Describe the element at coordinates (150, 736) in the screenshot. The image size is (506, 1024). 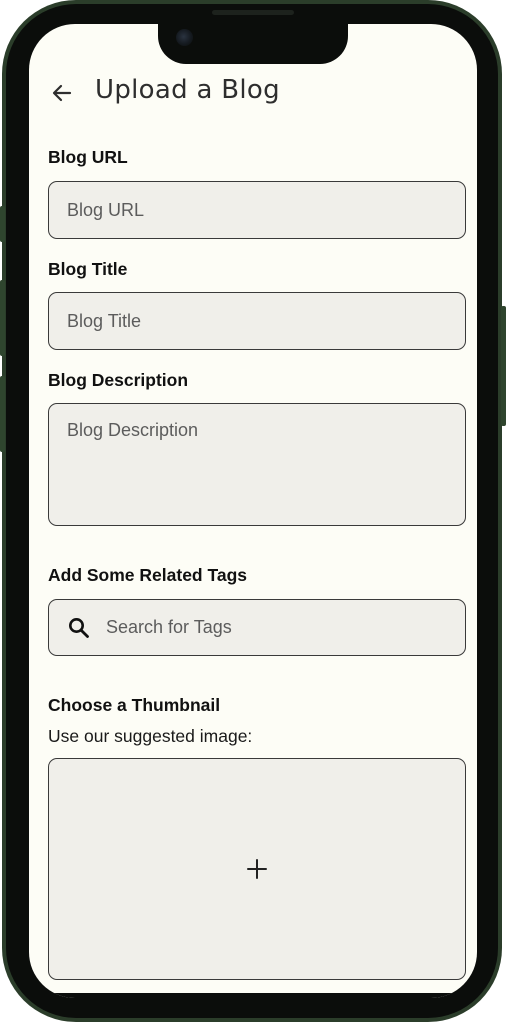
I see `thumbnail-hint: Use our suggested image:` at that location.